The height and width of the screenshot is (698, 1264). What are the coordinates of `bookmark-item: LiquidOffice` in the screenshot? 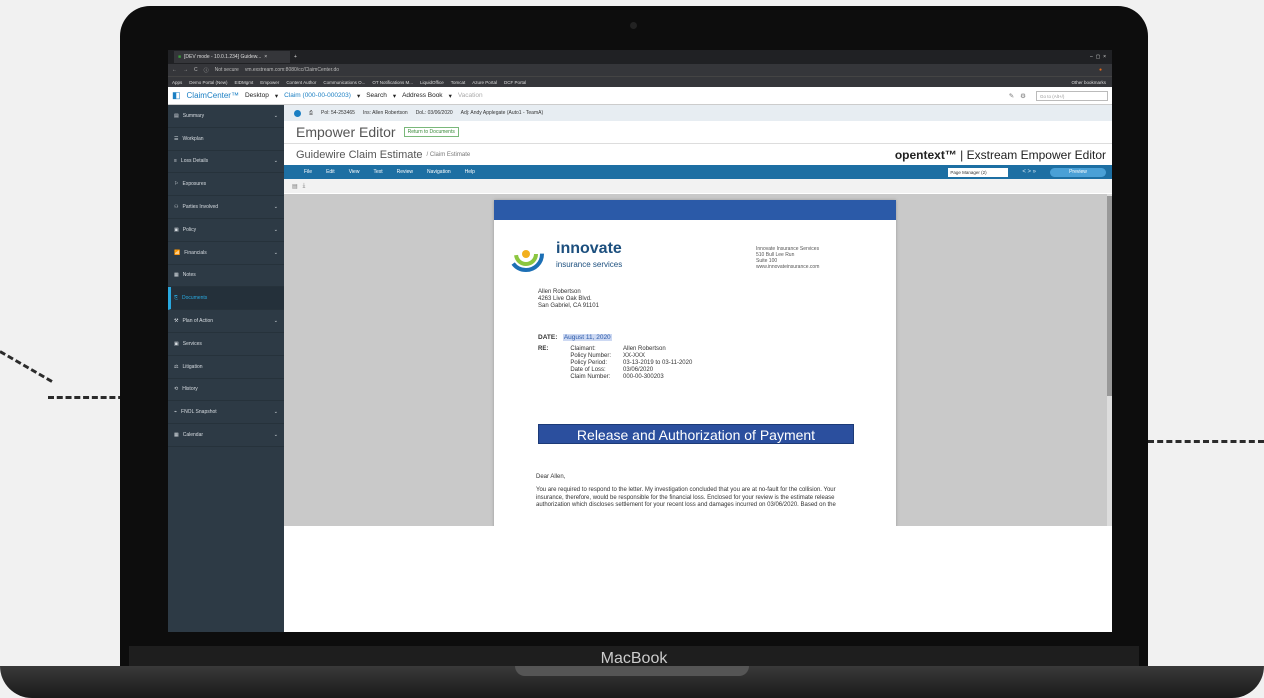 It's located at (432, 82).